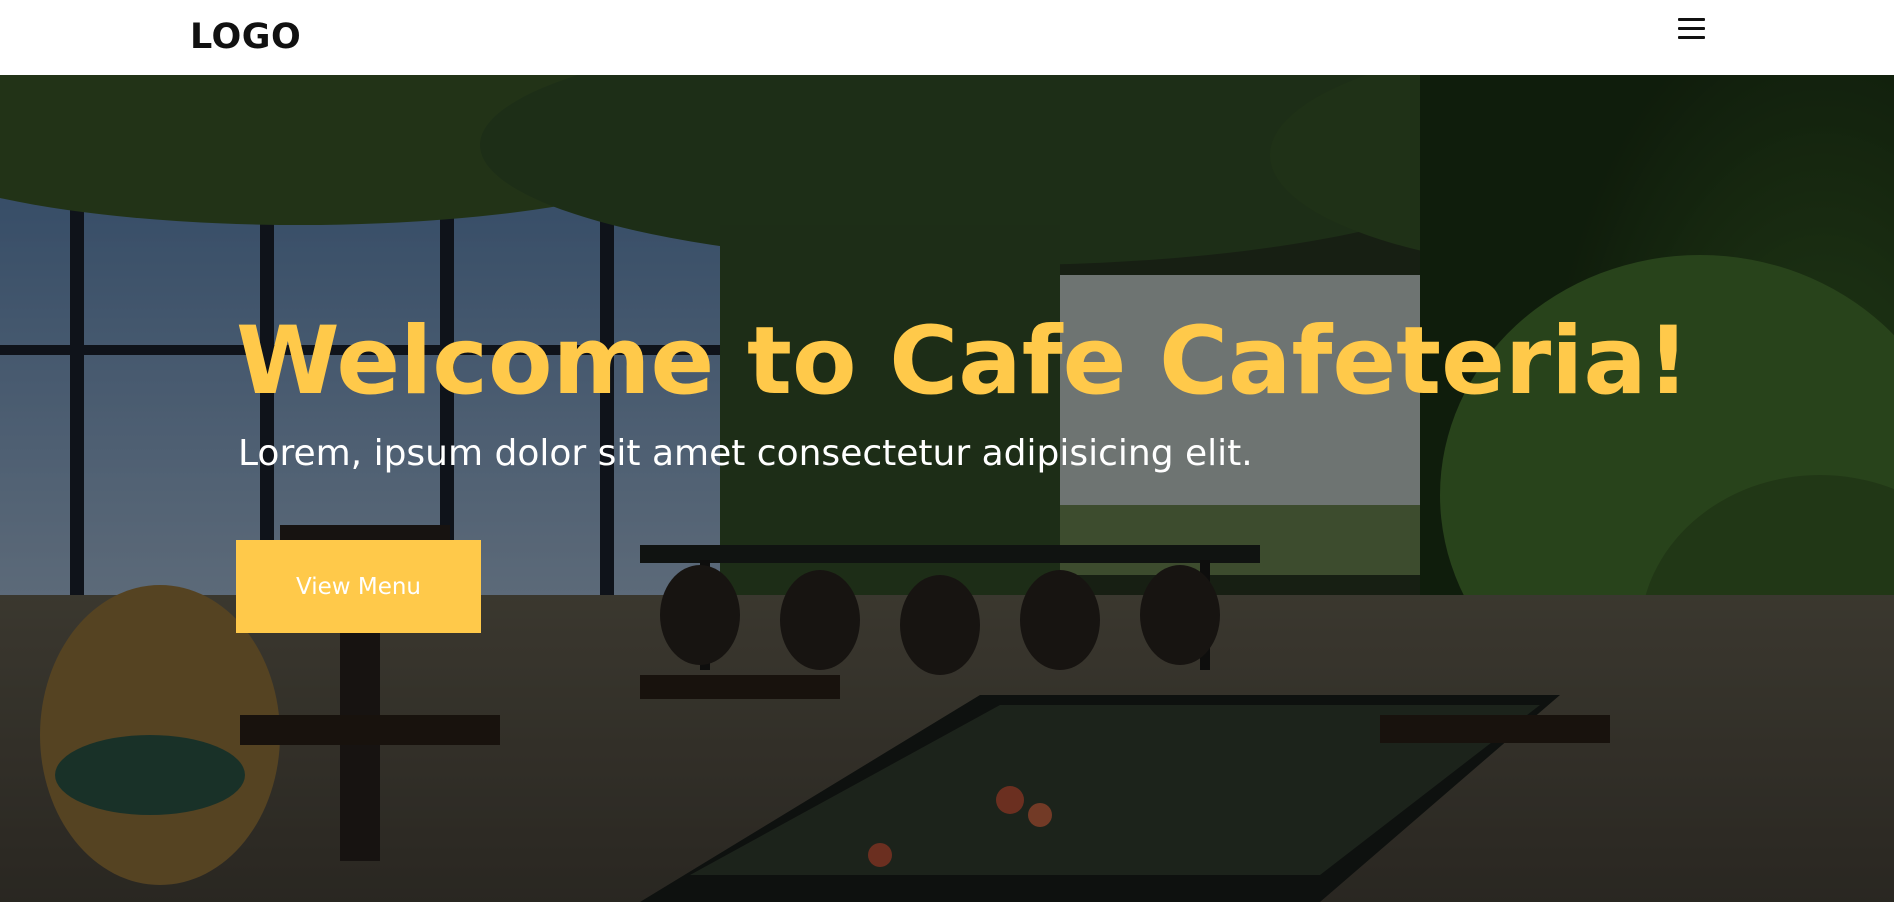 Image resolution: width=1894 pixels, height=902 pixels. What do you see at coordinates (963, 361) in the screenshot?
I see `hero-title: Welcome to Cafe Cafeteria!` at bounding box center [963, 361].